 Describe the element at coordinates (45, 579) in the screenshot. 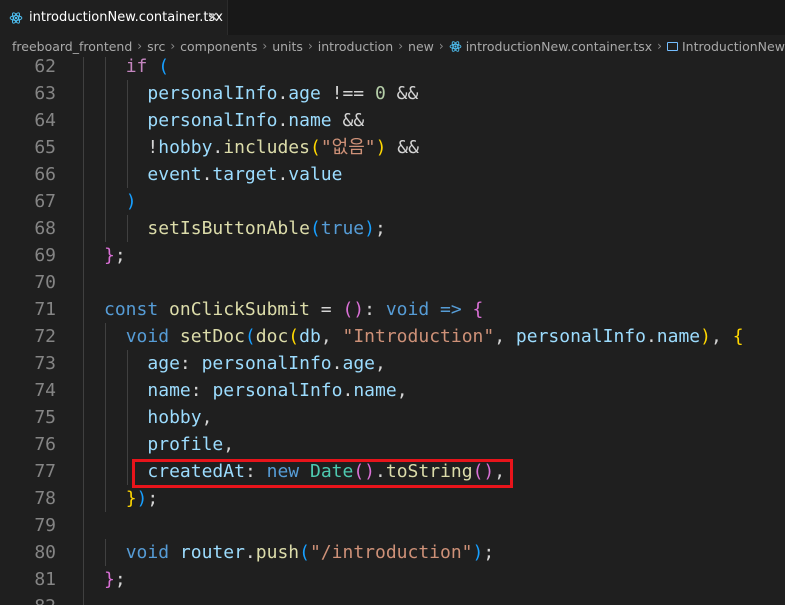

I see `line-number: 81` at that location.